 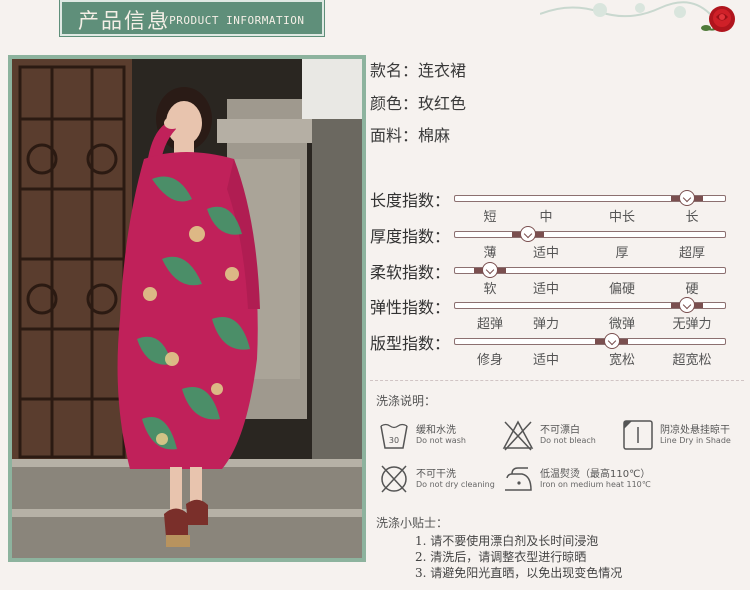 I want to click on info-style: 款名：连衣裙, so click(x=418, y=69).